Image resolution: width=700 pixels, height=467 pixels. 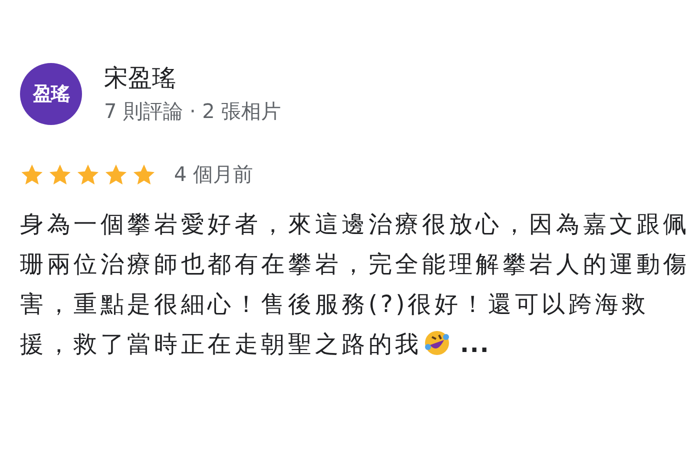 What do you see at coordinates (51, 93) in the screenshot?
I see `avatar: 盈瑤` at bounding box center [51, 93].